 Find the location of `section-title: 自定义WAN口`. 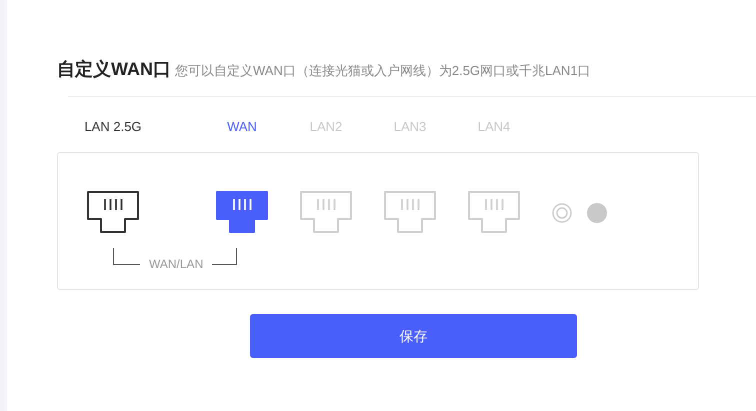

section-title: 自定义WAN口 is located at coordinates (114, 69).